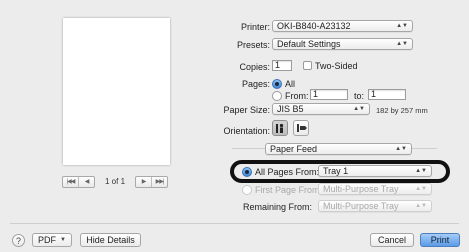 The image size is (469, 252). I want to click on two-sided-label: Two-Sided, so click(336, 66).